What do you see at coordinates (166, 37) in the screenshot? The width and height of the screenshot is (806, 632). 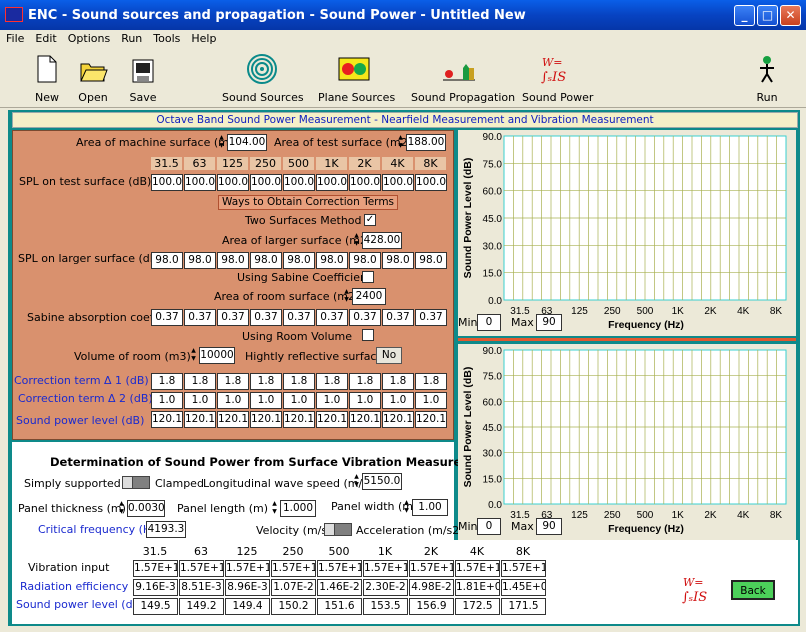 I see `menu-tools: Tools` at bounding box center [166, 37].